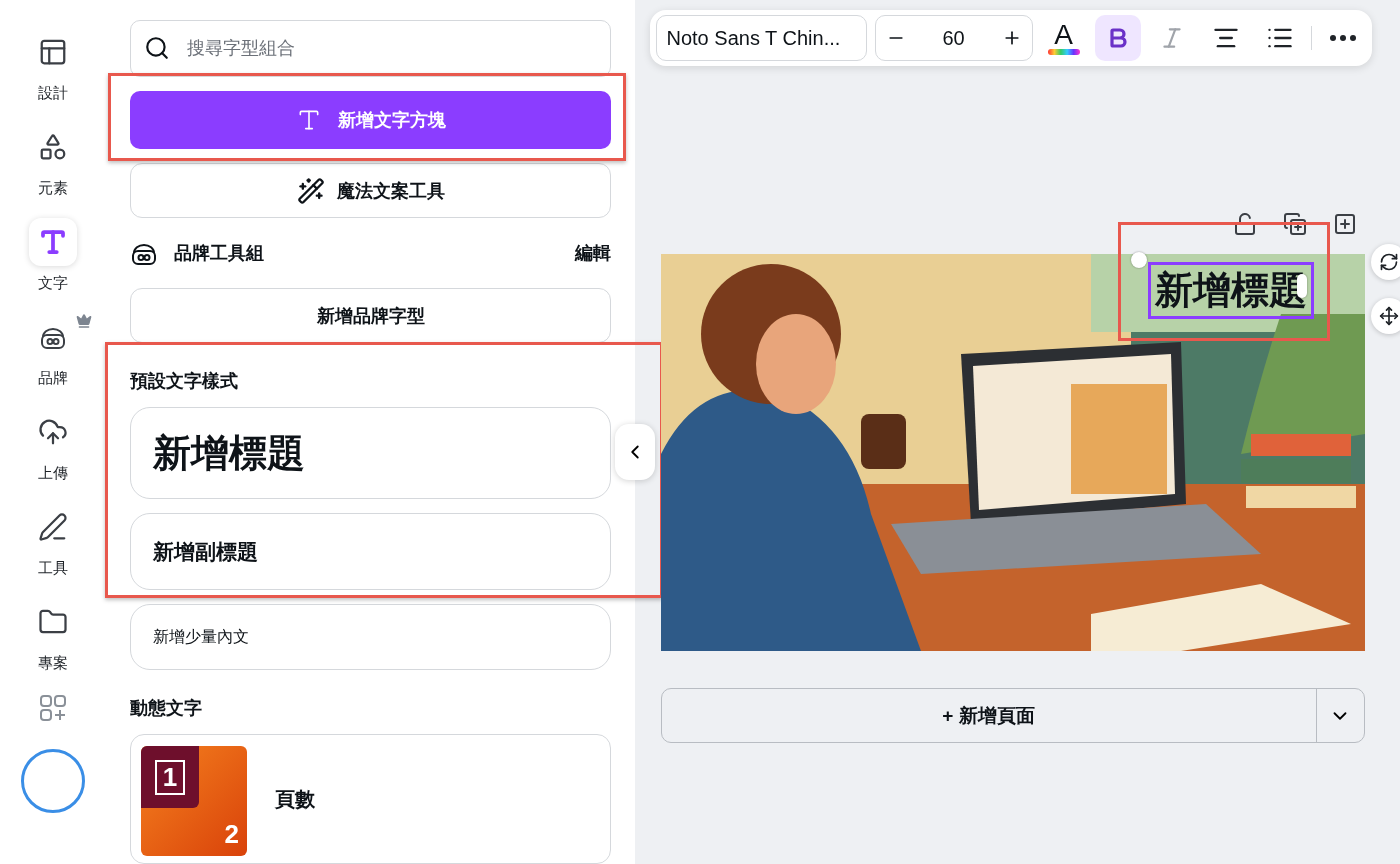 The width and height of the screenshot is (1400, 864). I want to click on sidebar-item: 元素, so click(52, 160).